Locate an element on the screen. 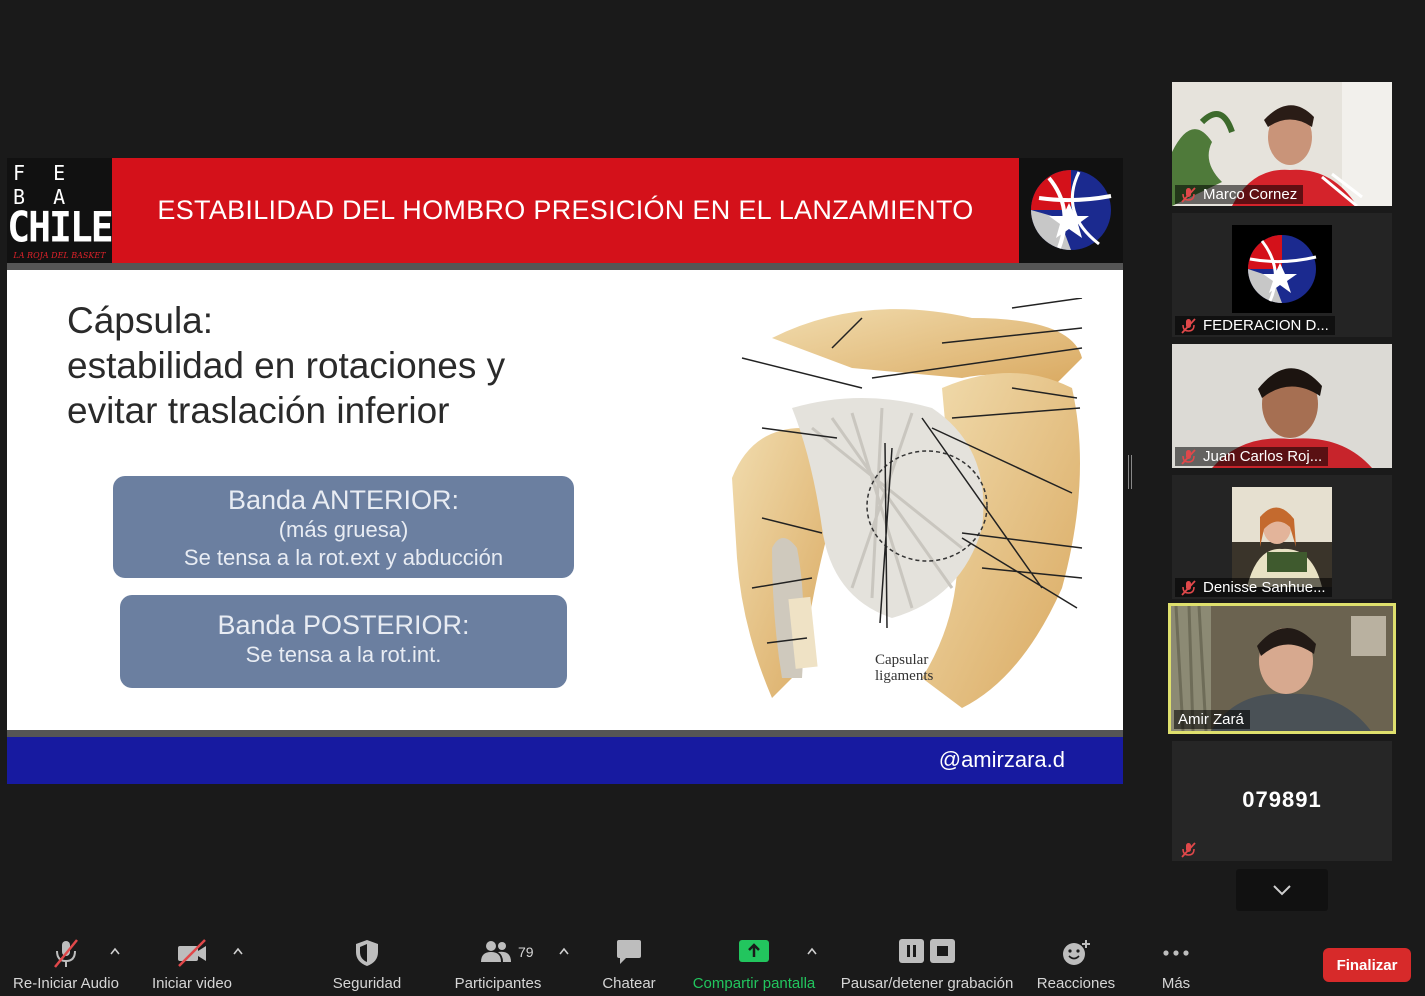 This screenshot has height=996, width=1425. security-button: Seguridad is located at coordinates (367, 963).